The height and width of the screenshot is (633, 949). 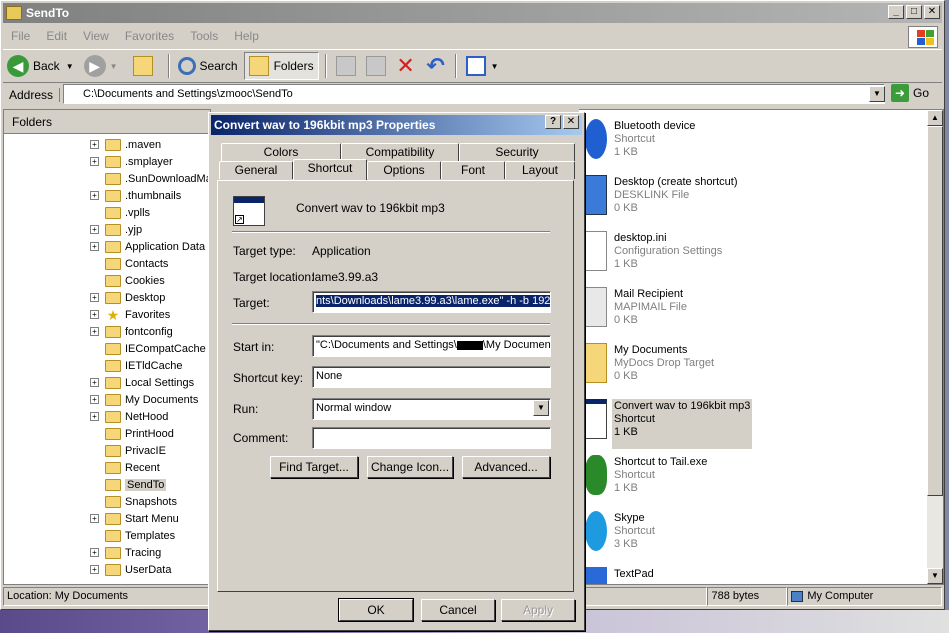 What do you see at coordinates (458, 610) in the screenshot?
I see `cancel-button: Cancel` at bounding box center [458, 610].